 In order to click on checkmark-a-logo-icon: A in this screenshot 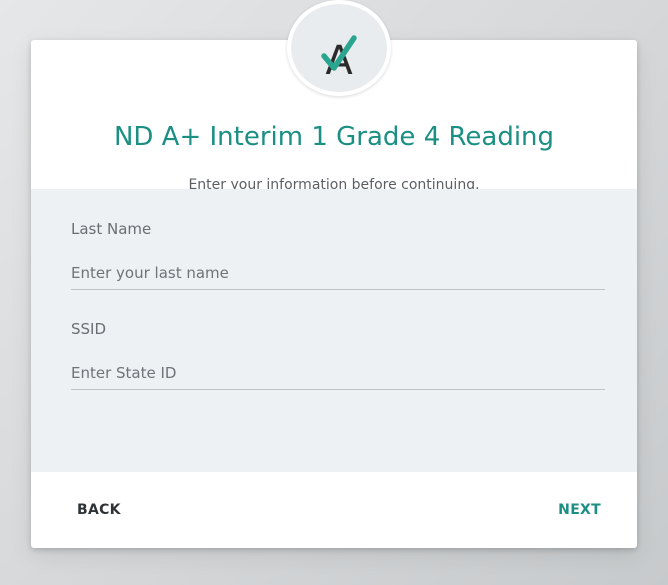, I will do `click(339, 59)`.